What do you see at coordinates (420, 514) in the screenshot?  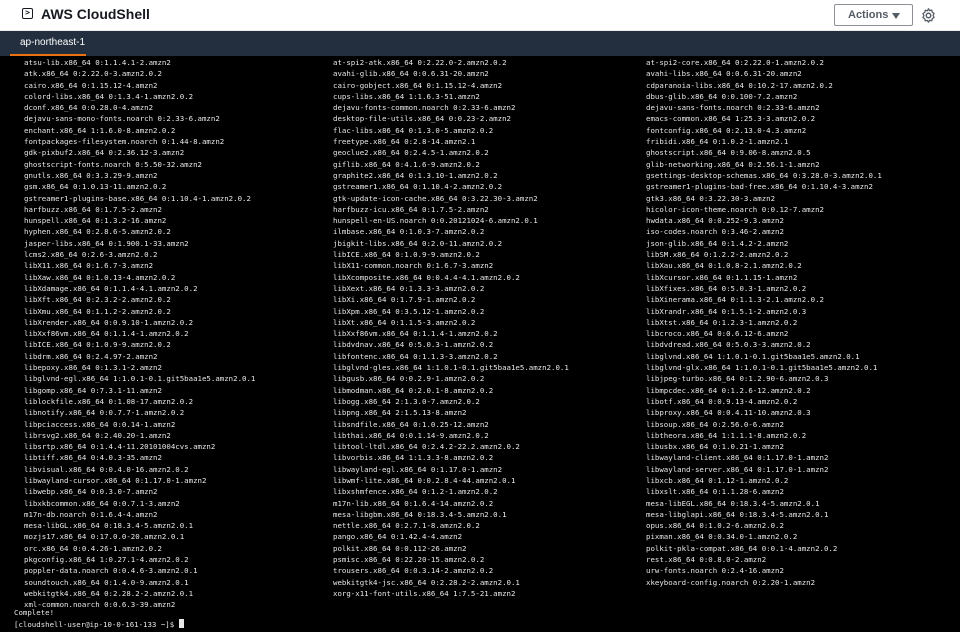 I see `terminal-output-line: mesa-libgbm.x86_64 0:18.3.4-5.amzn2.0.1` at bounding box center [420, 514].